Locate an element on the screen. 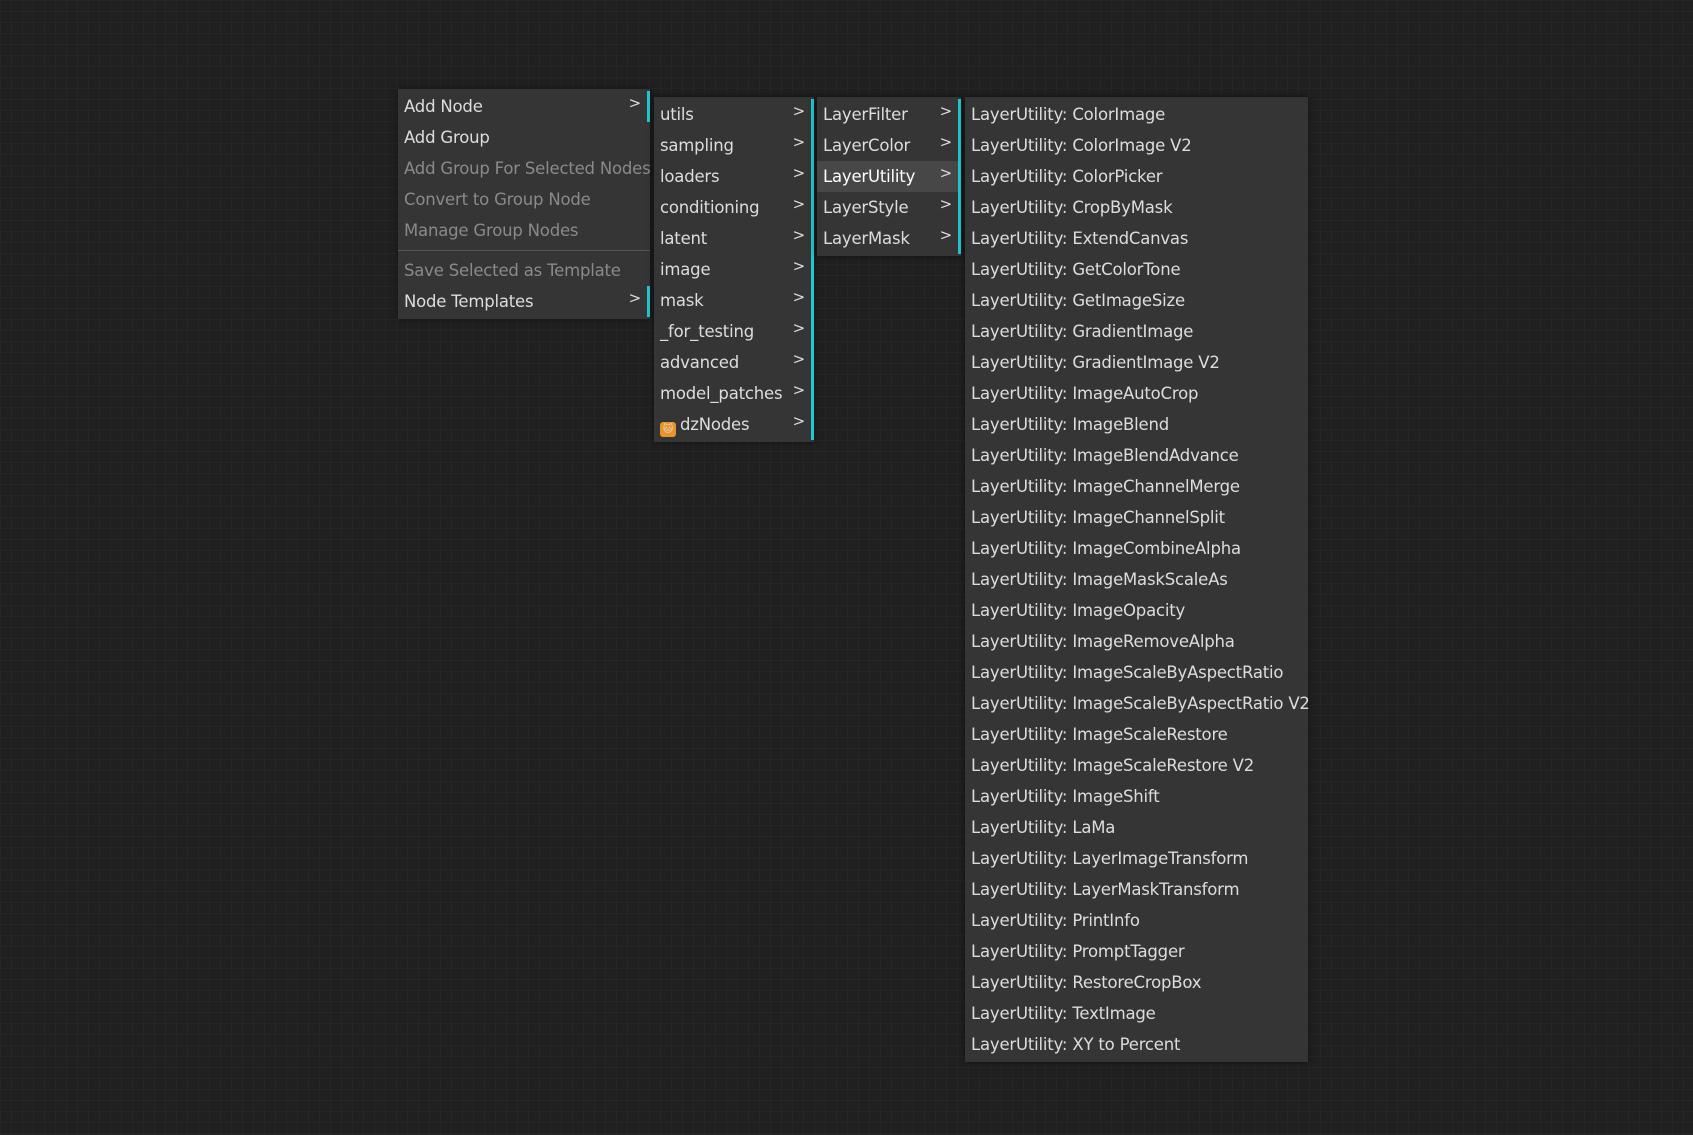 Image resolution: width=1693 pixels, height=1135 pixels. menu-item-dznodes: 🐱 dzNodes > is located at coordinates (734, 424).